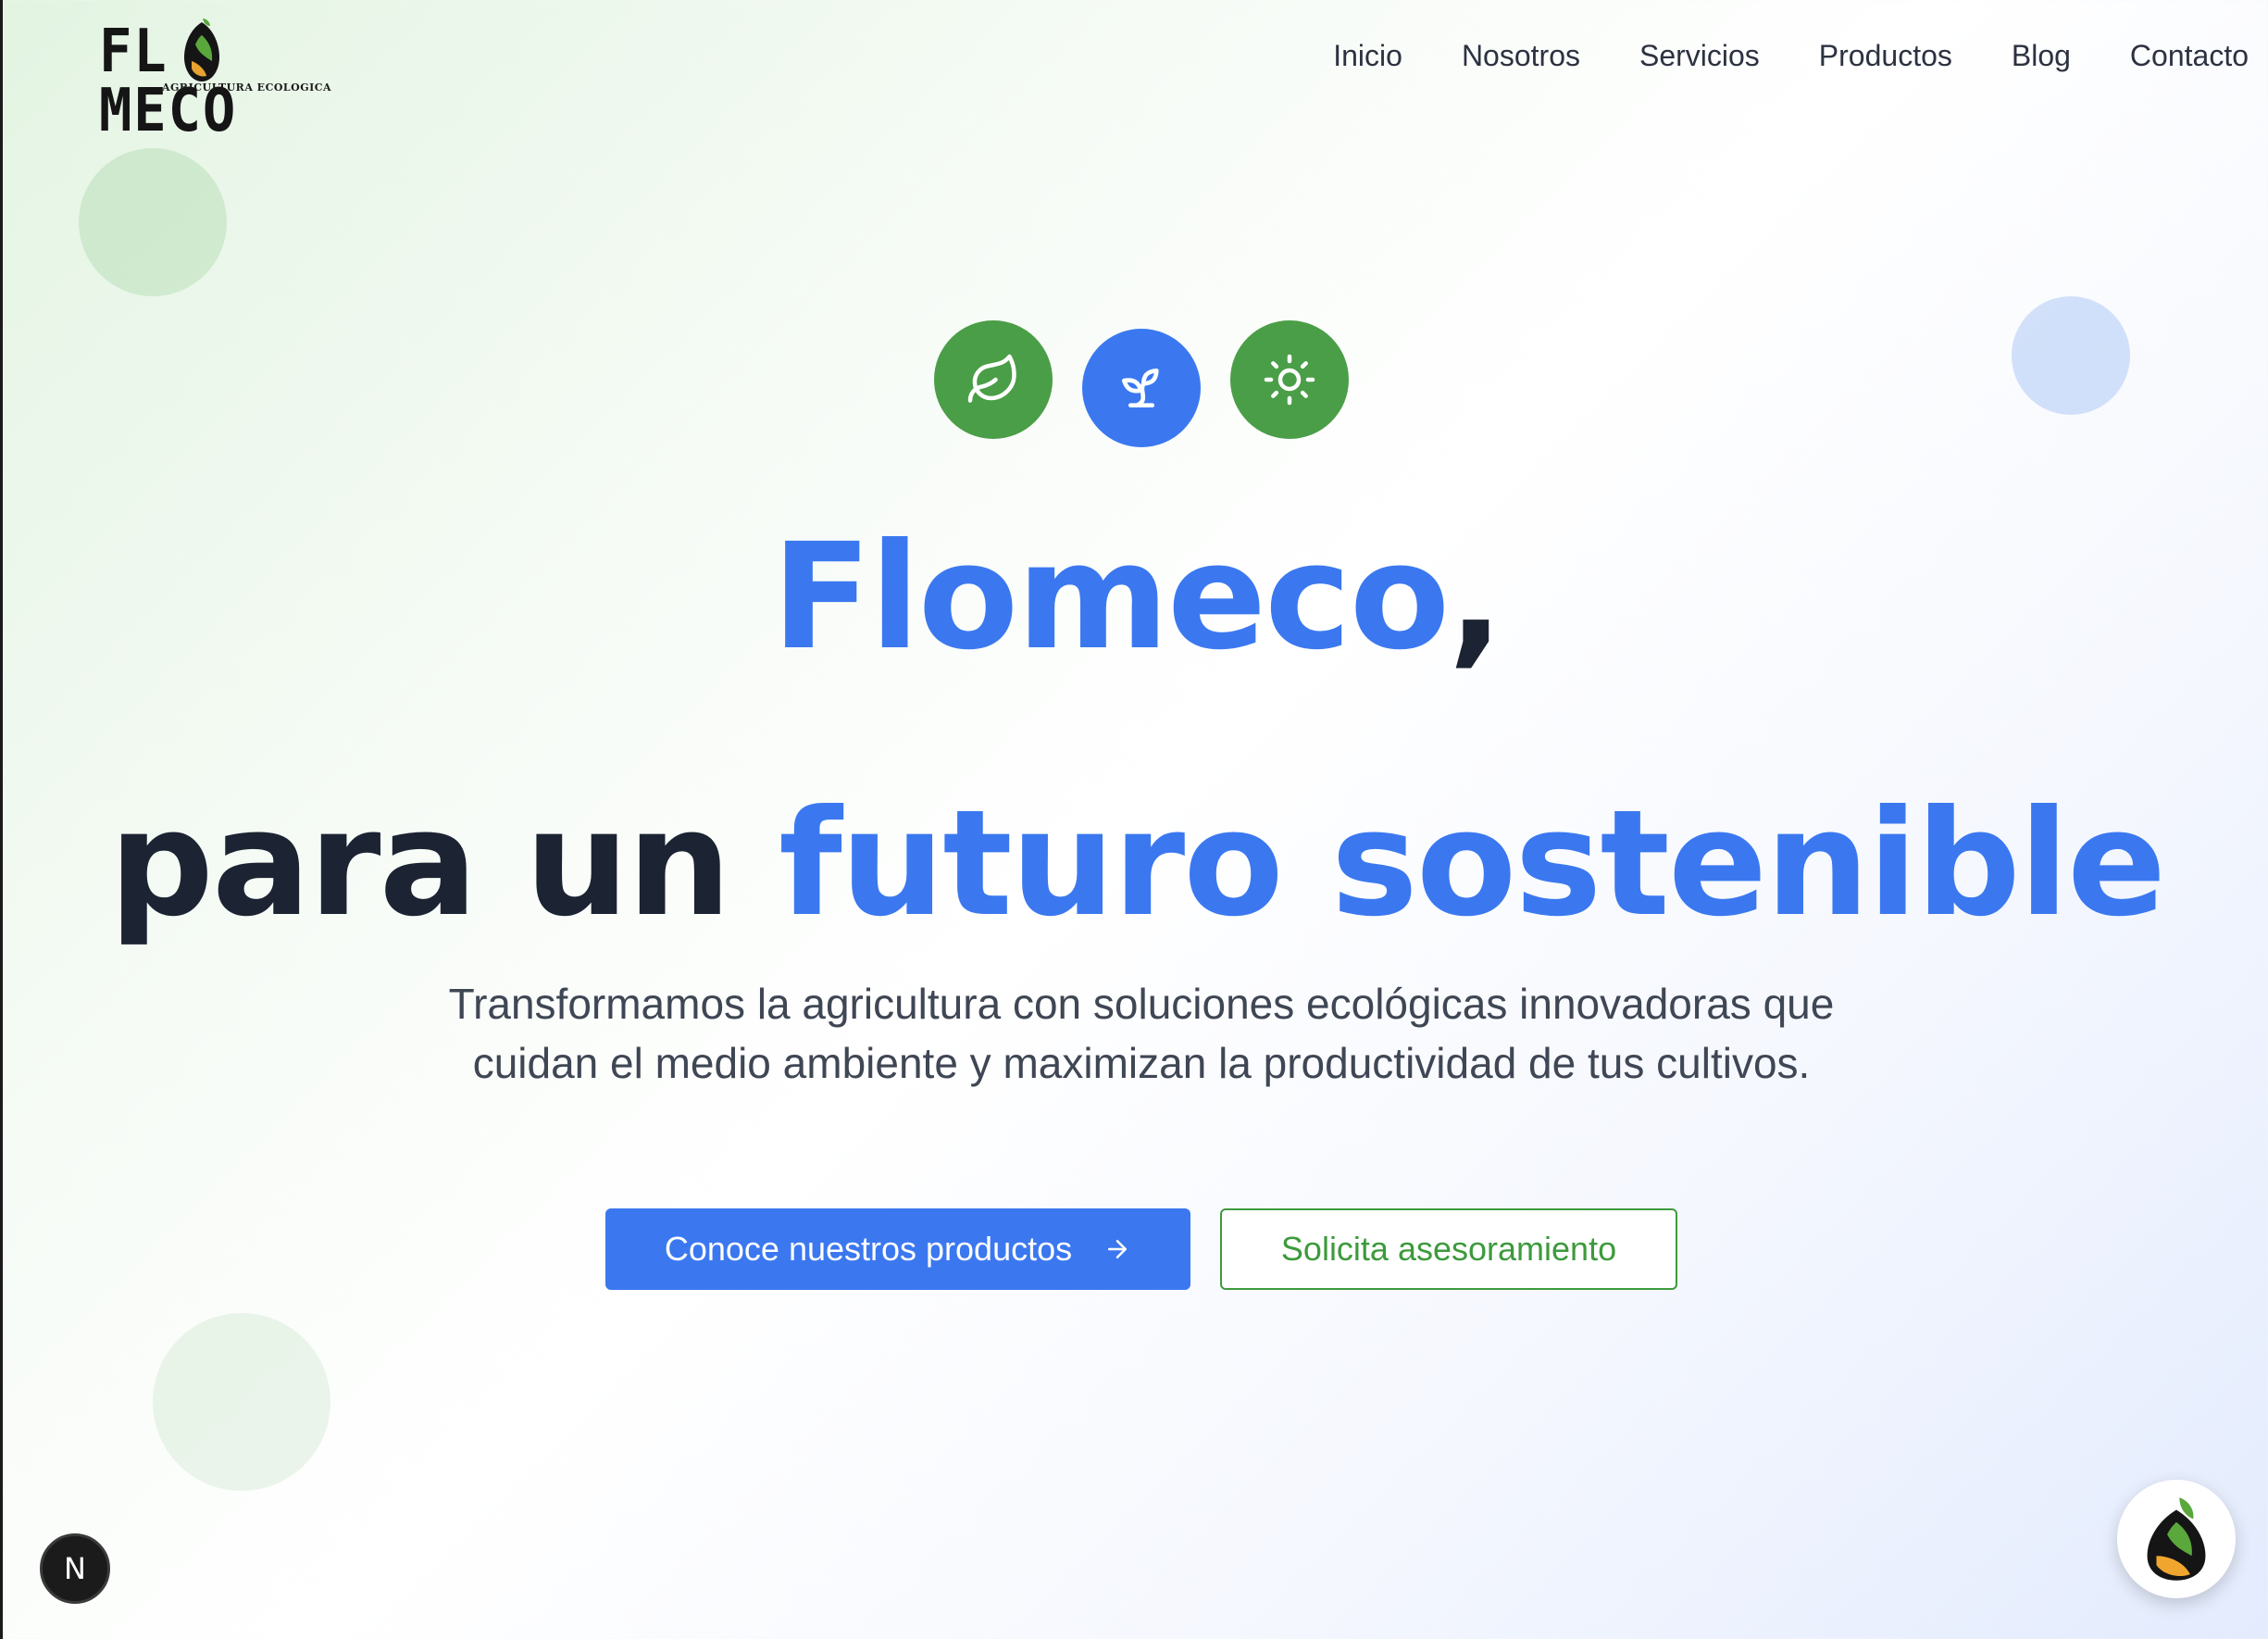 The width and height of the screenshot is (2268, 1639). I want to click on brand-logo: FLMECO AGRICULTURA ECOLOGICA, so click(215, 78).